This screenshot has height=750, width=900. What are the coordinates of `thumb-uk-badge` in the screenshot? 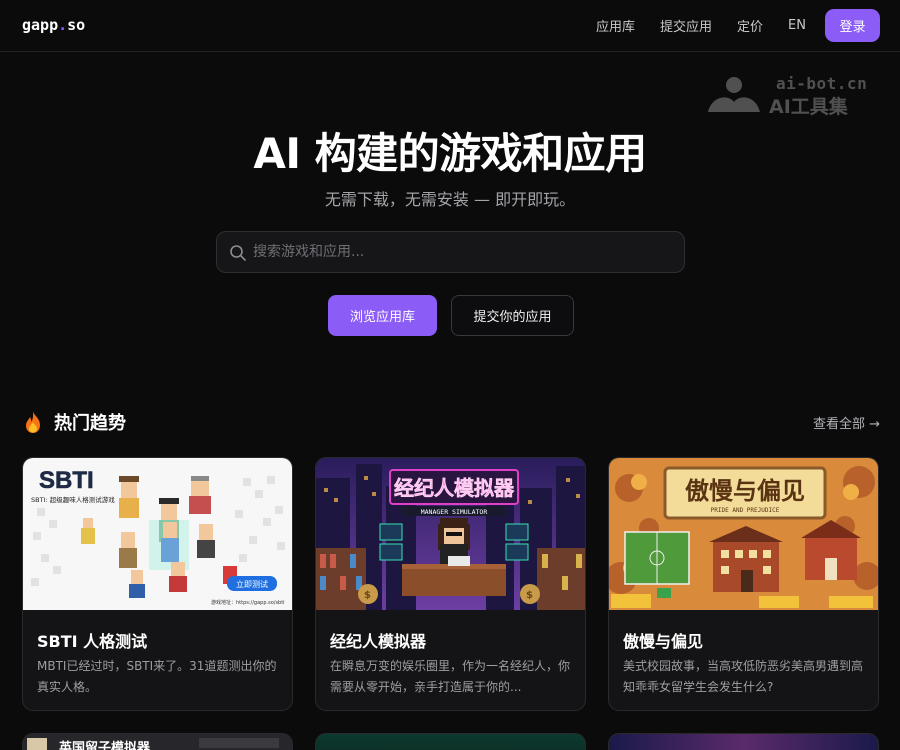 It's located at (37, 744).